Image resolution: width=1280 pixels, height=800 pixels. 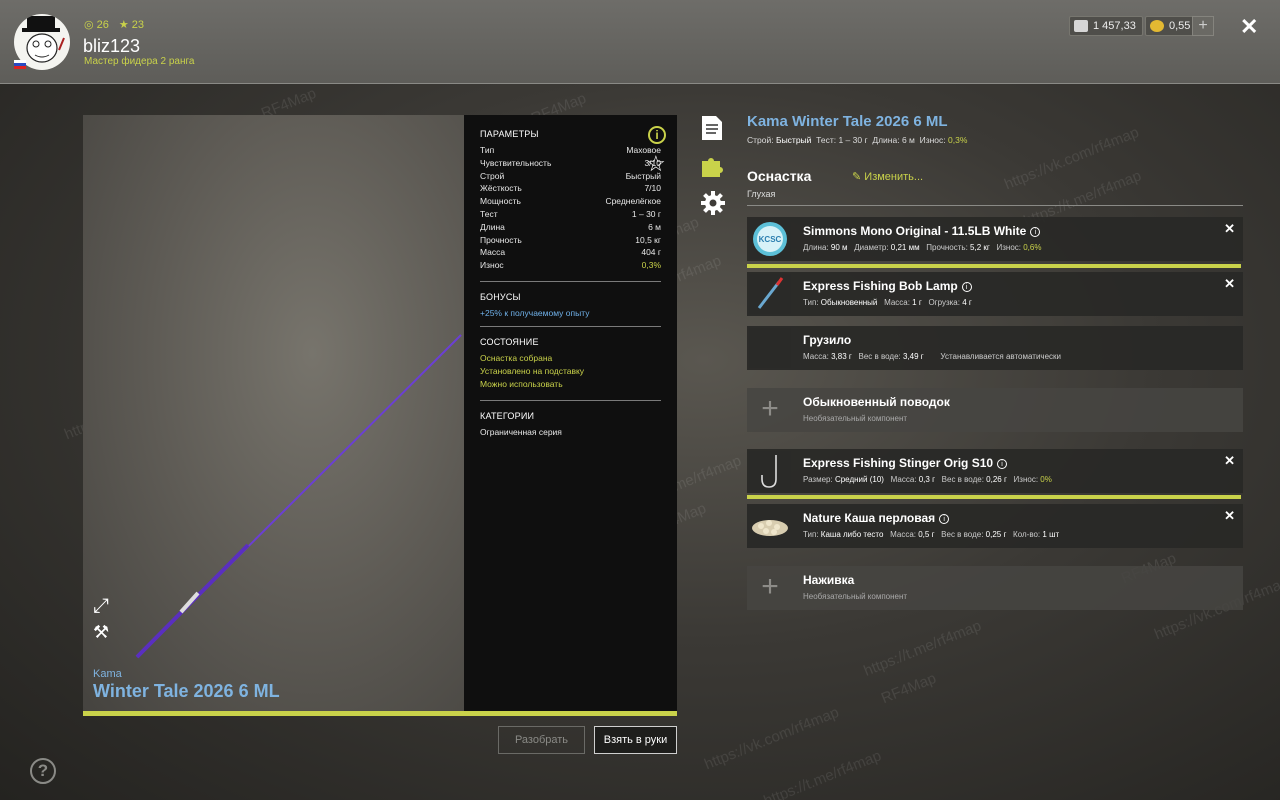 What do you see at coordinates (541, 740) in the screenshot?
I see `disassemble-button: Разобрать` at bounding box center [541, 740].